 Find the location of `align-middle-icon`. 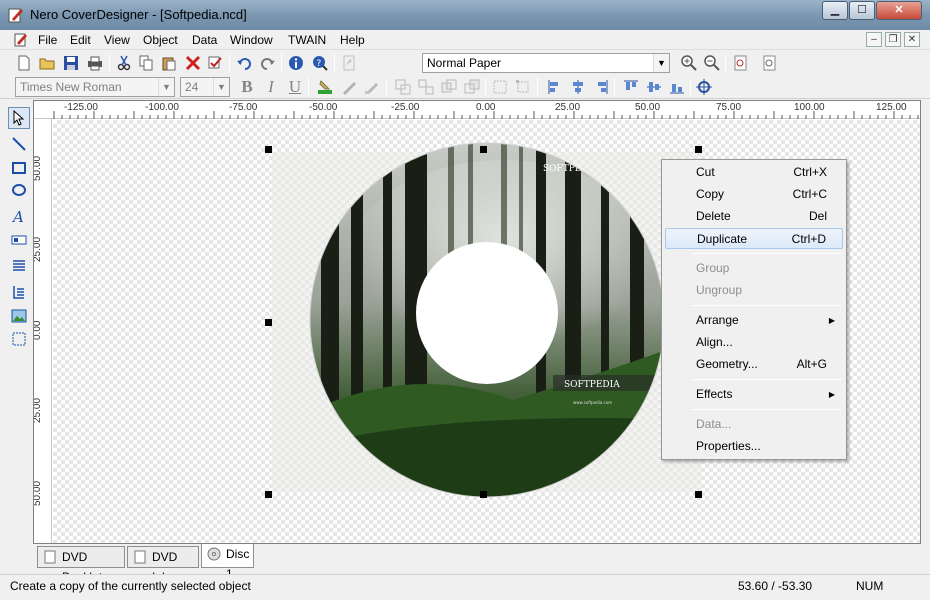

align-middle-icon is located at coordinates (654, 87).